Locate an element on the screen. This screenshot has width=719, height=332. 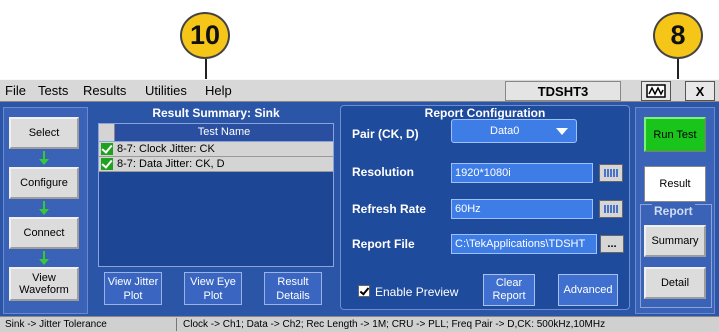
column-header-test-name: Test Name is located at coordinates (224, 132).